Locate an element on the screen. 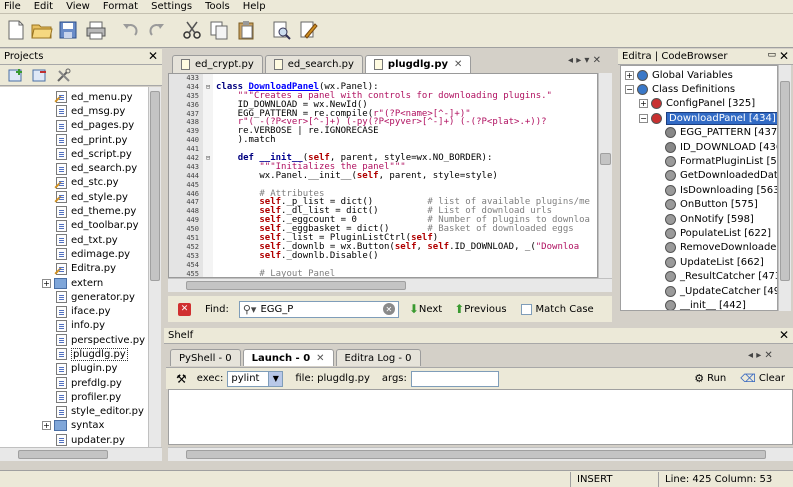 This screenshot has height=487, width=793. redo-icon is located at coordinates (157, 30).